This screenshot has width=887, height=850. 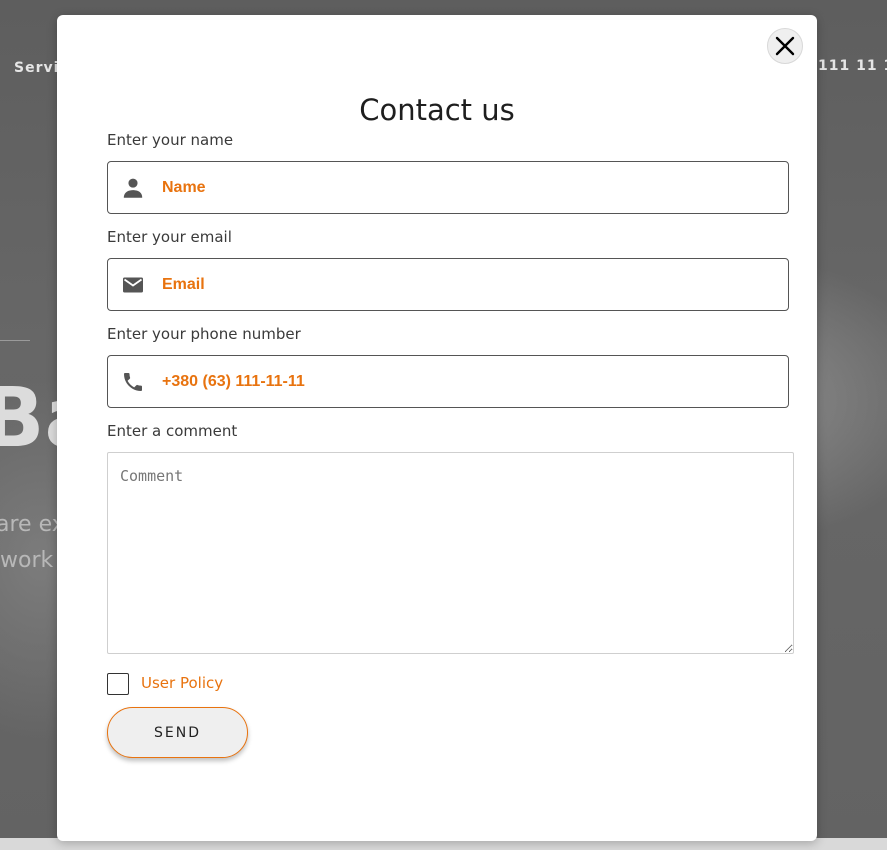 What do you see at coordinates (133, 382) in the screenshot?
I see `phone-icon` at bounding box center [133, 382].